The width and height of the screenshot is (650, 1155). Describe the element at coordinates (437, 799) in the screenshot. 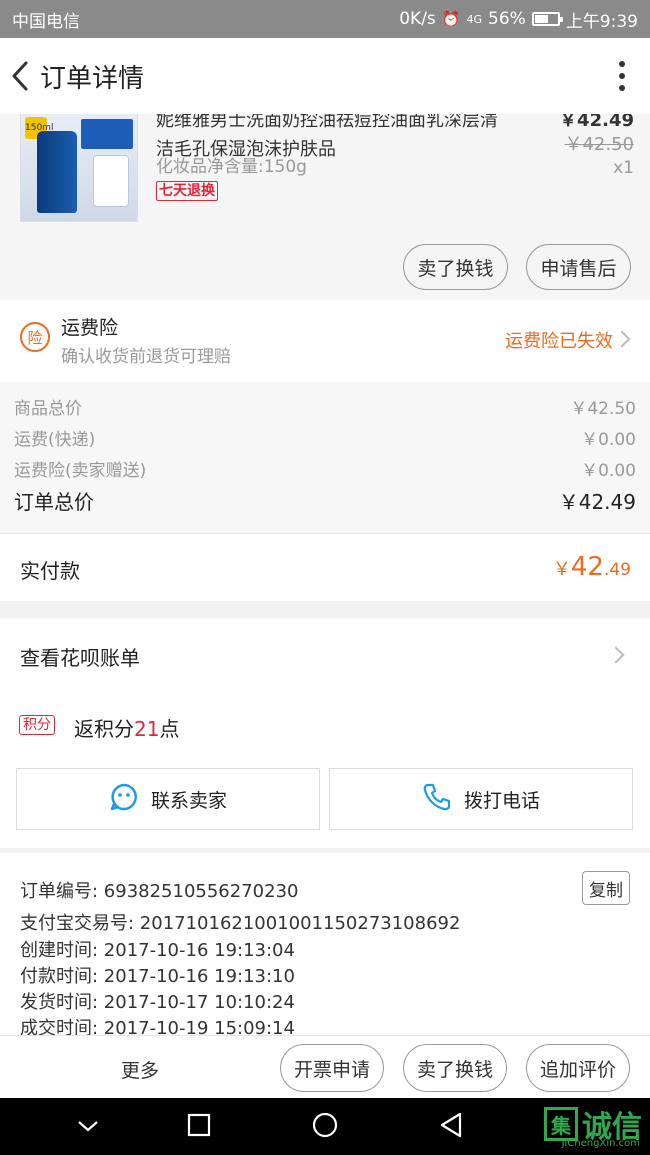

I see `phone-icon` at that location.